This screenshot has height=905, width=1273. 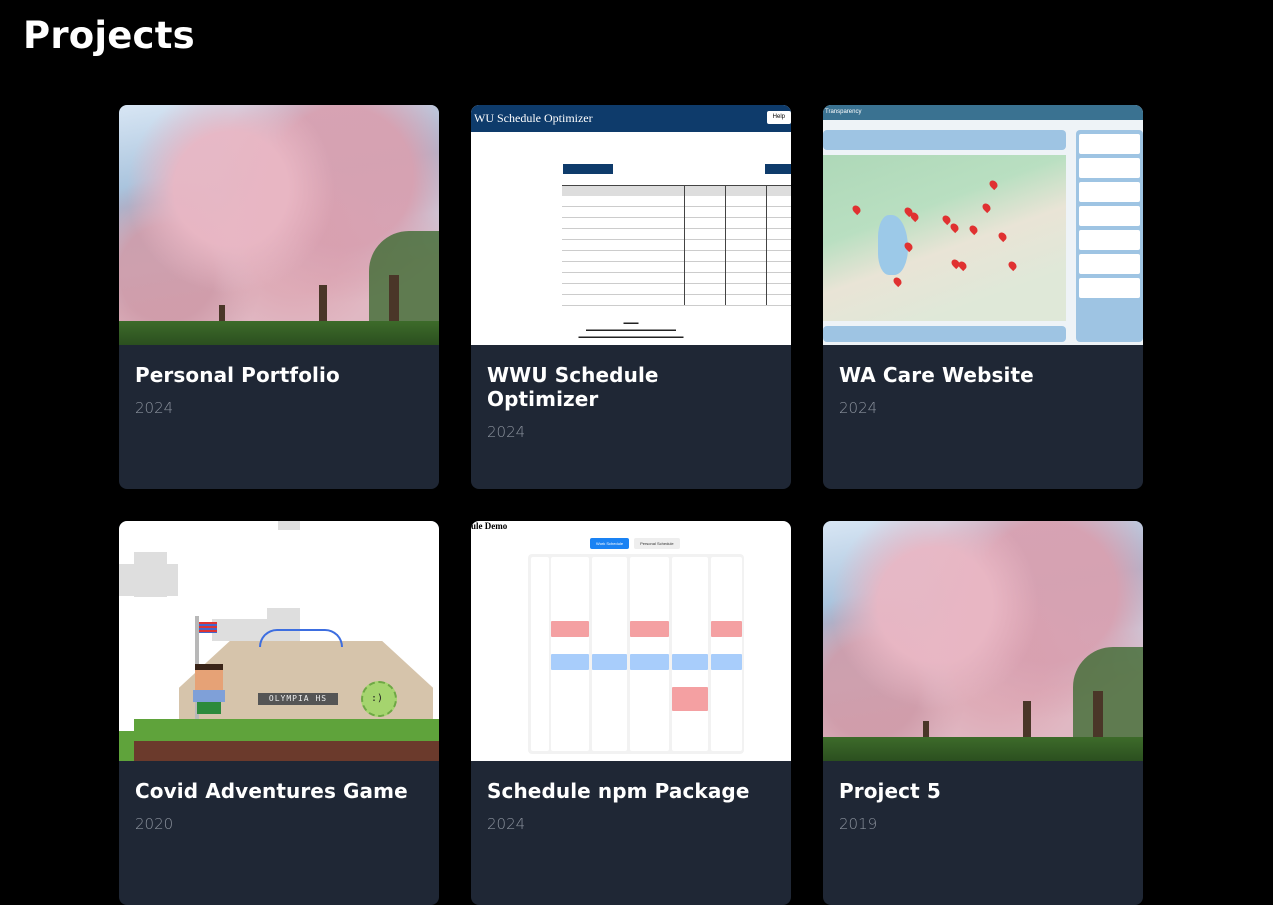 I want to click on thumbnail-map, so click(x=944, y=238).